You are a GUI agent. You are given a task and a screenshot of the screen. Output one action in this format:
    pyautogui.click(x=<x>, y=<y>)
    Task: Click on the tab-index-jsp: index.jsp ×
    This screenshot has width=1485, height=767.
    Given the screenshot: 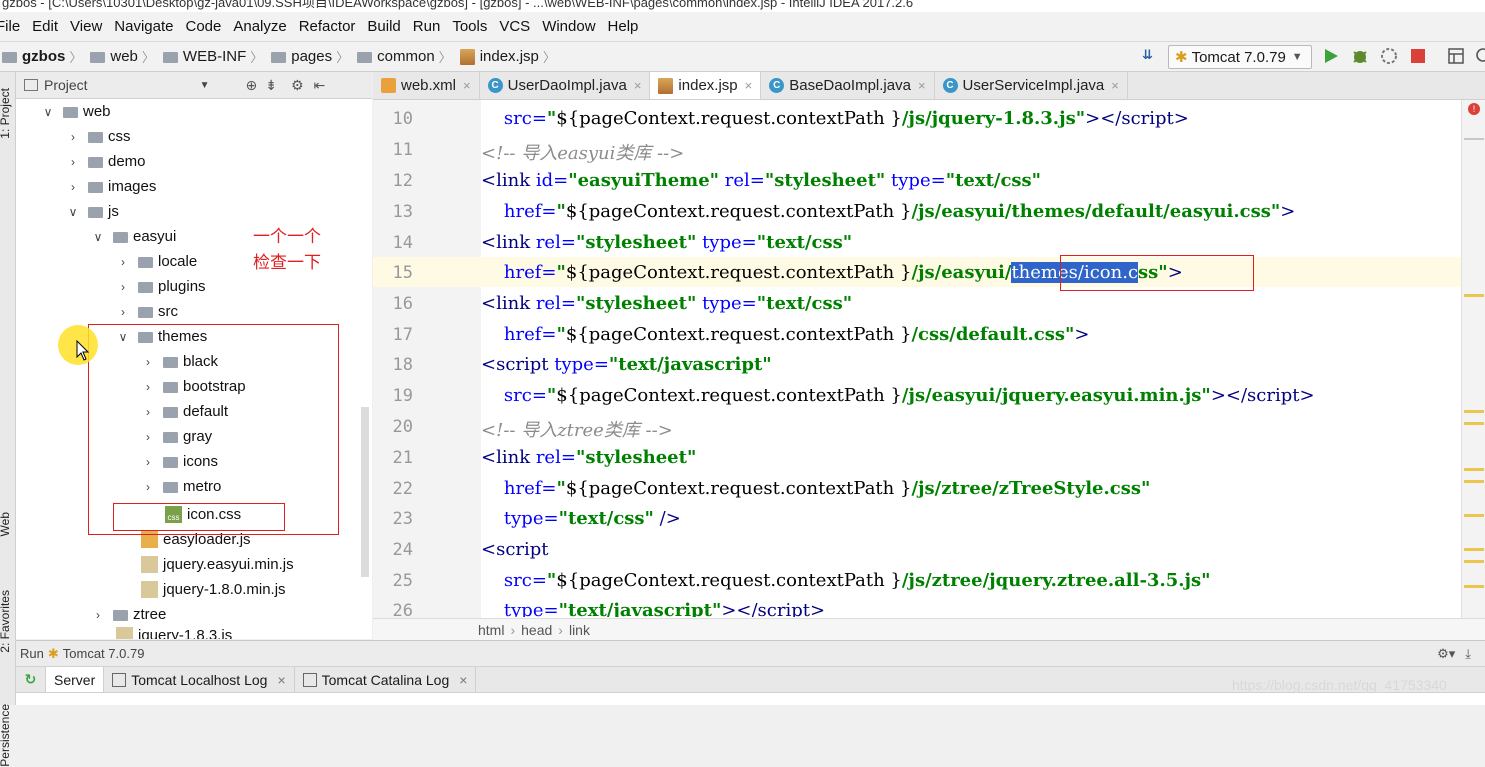 What is the action you would take?
    pyautogui.click(x=706, y=85)
    